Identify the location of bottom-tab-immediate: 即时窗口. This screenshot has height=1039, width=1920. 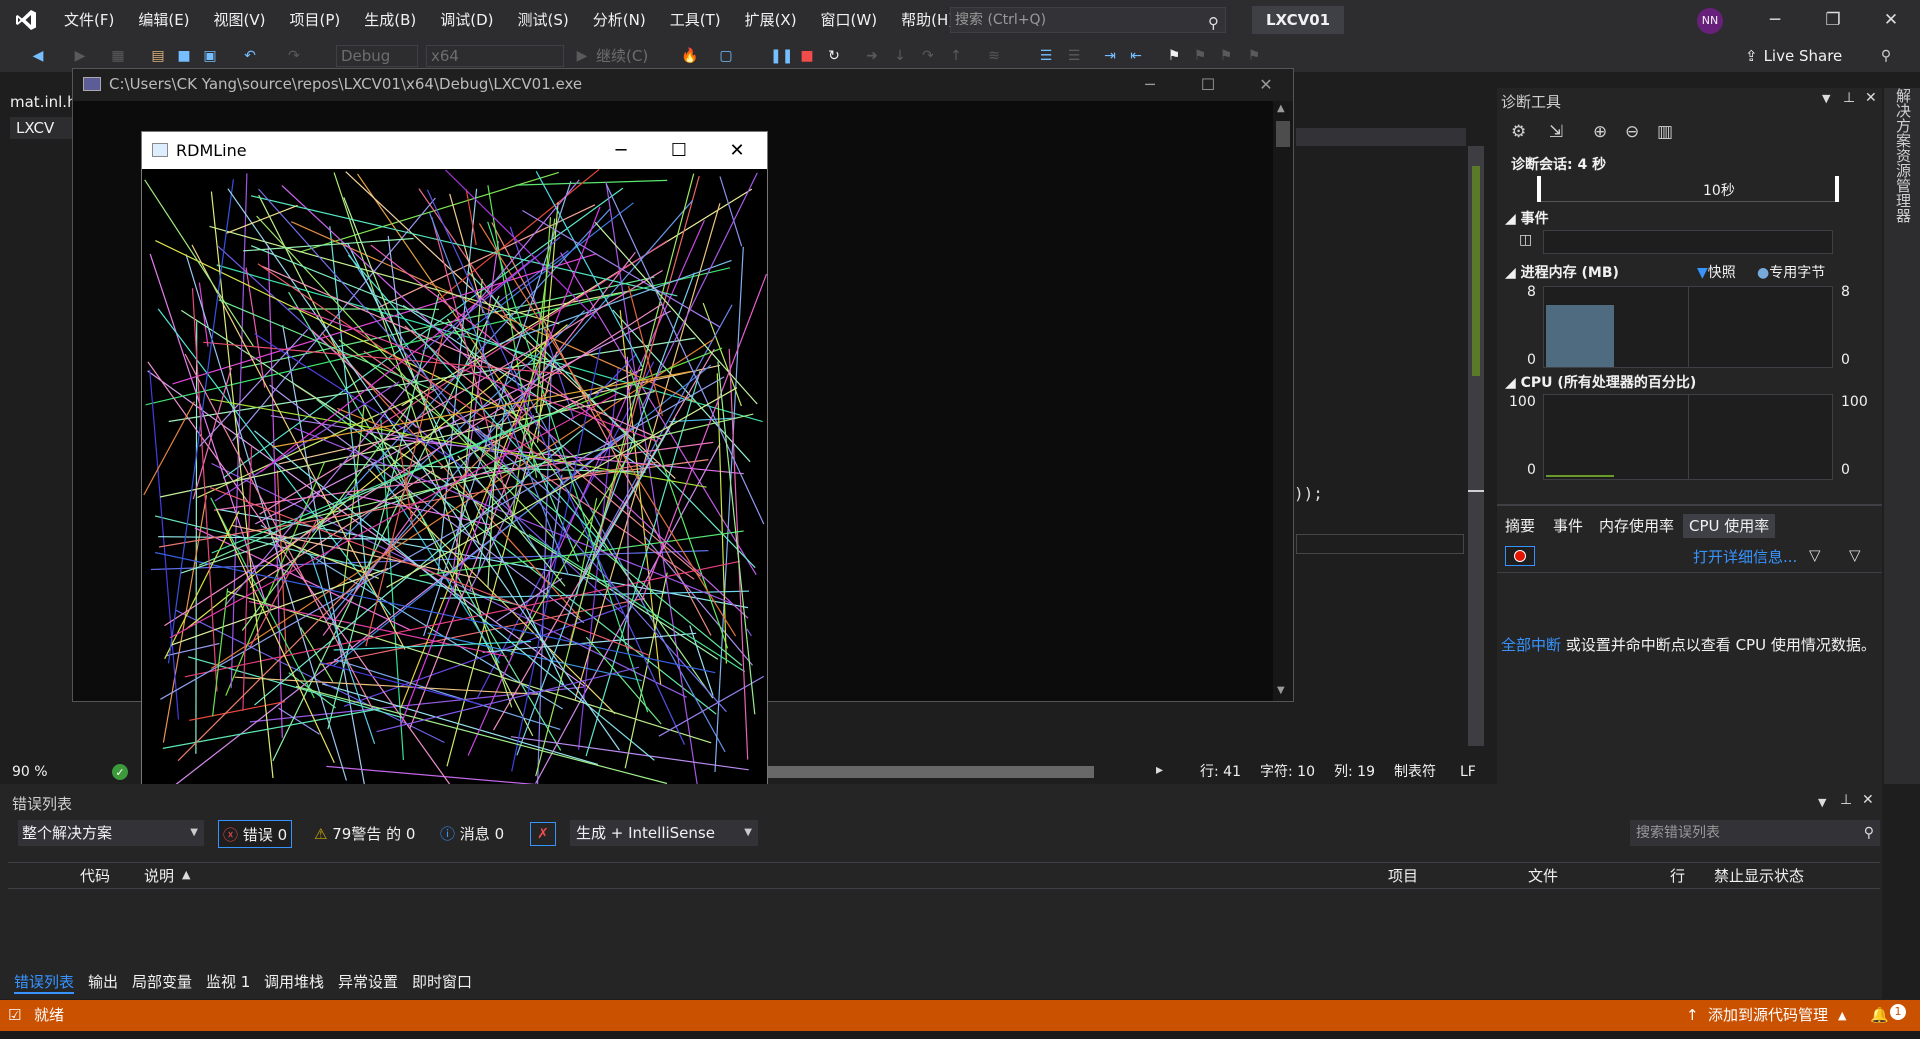
(442, 982).